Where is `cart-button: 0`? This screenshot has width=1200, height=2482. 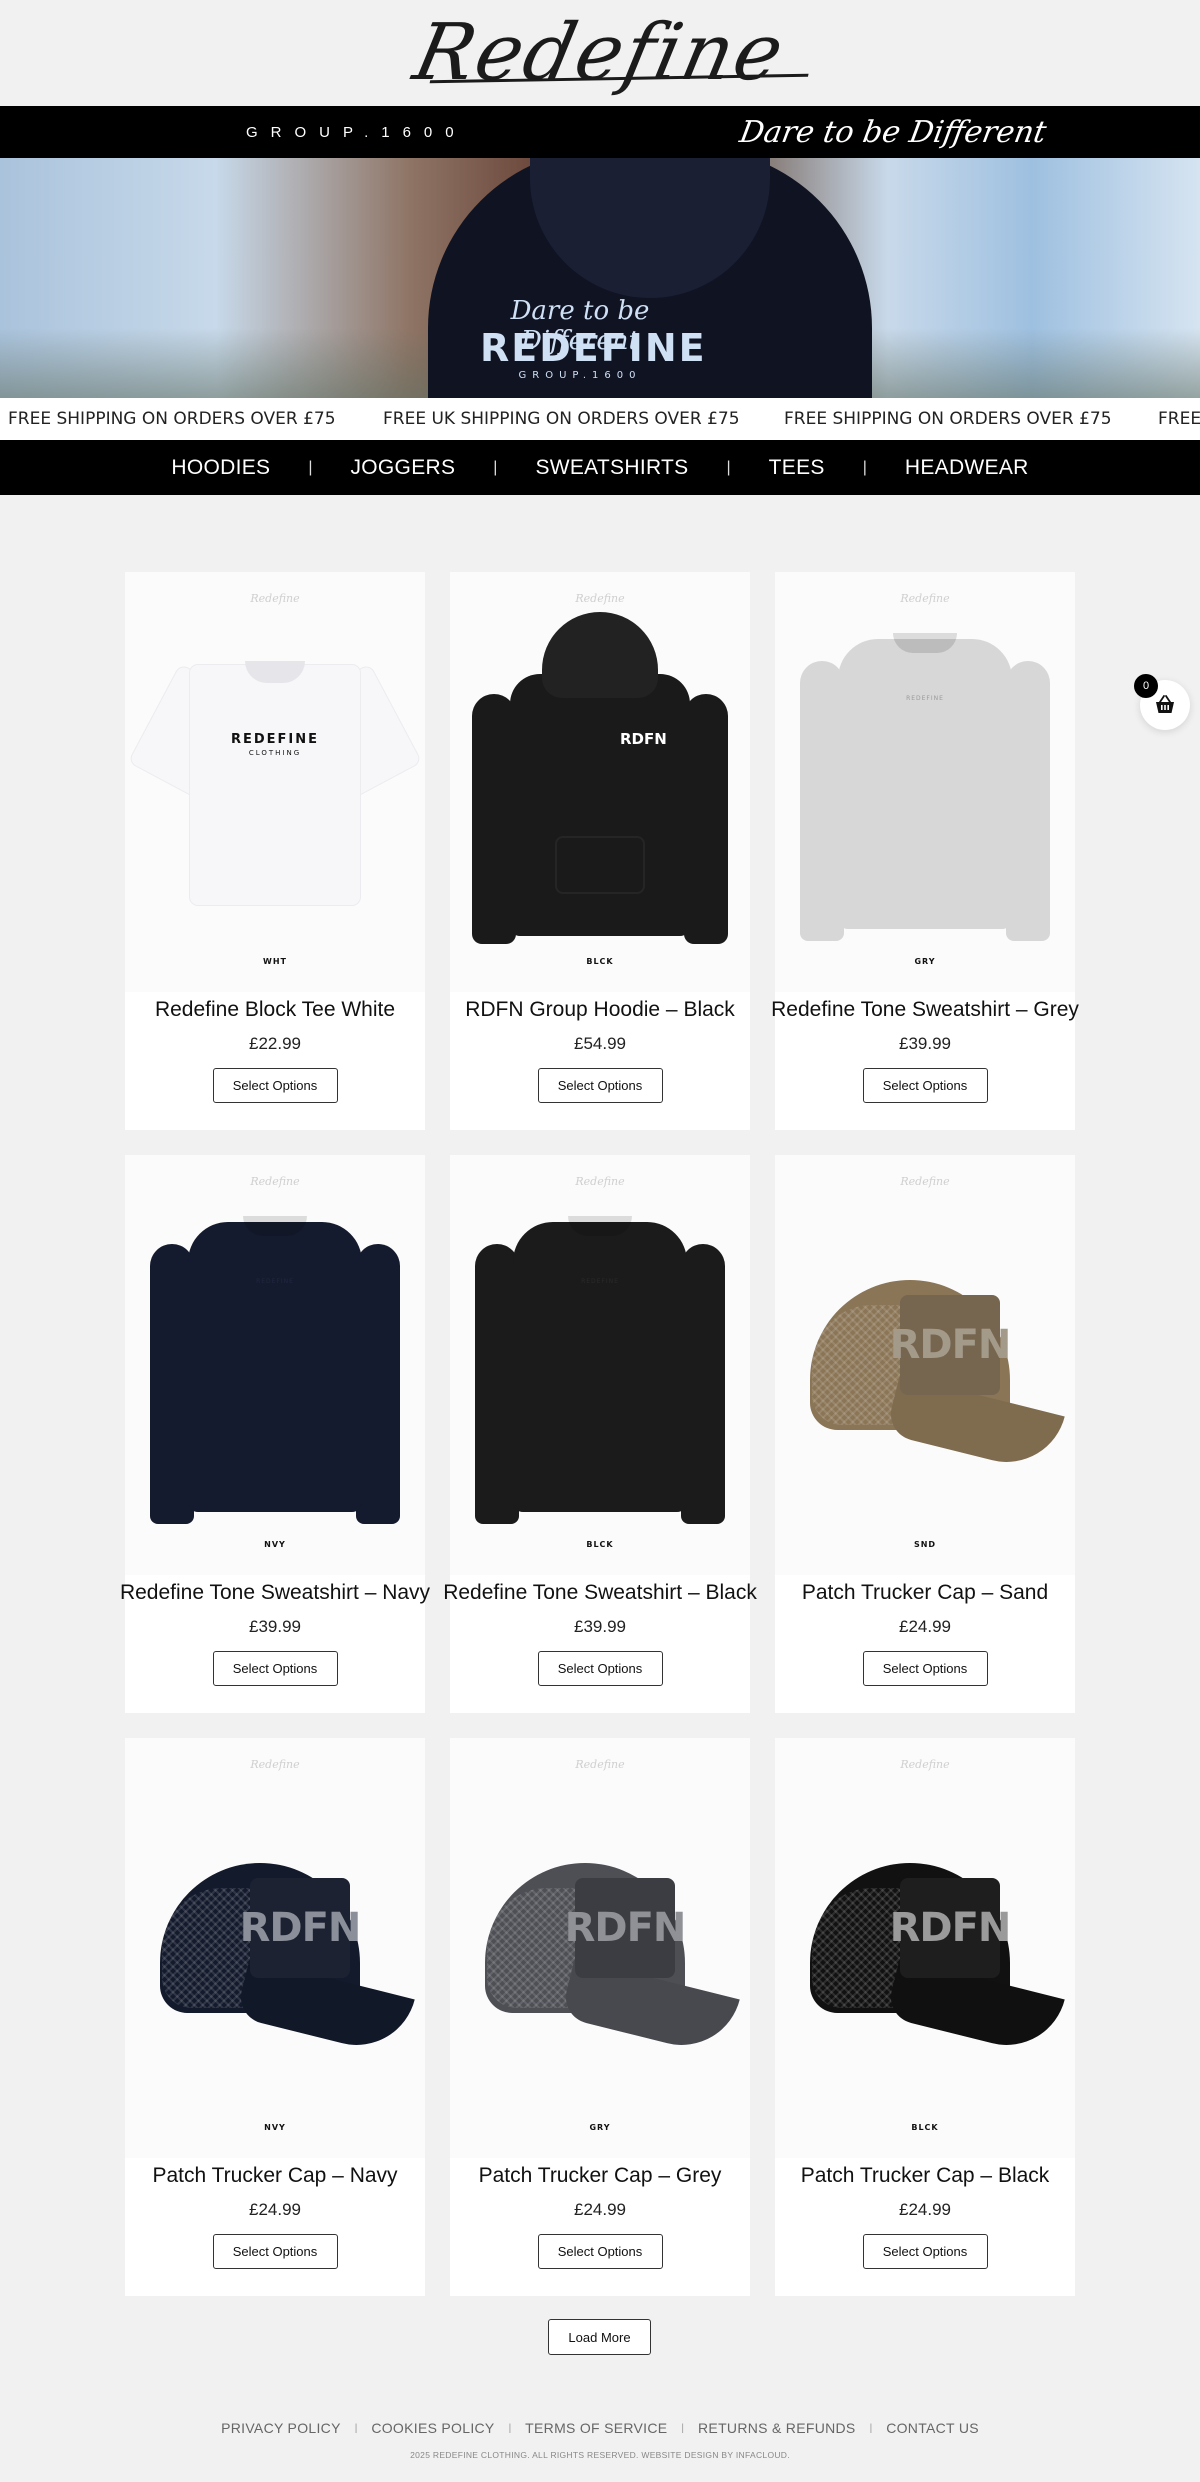
cart-button: 0 is located at coordinates (1162, 702).